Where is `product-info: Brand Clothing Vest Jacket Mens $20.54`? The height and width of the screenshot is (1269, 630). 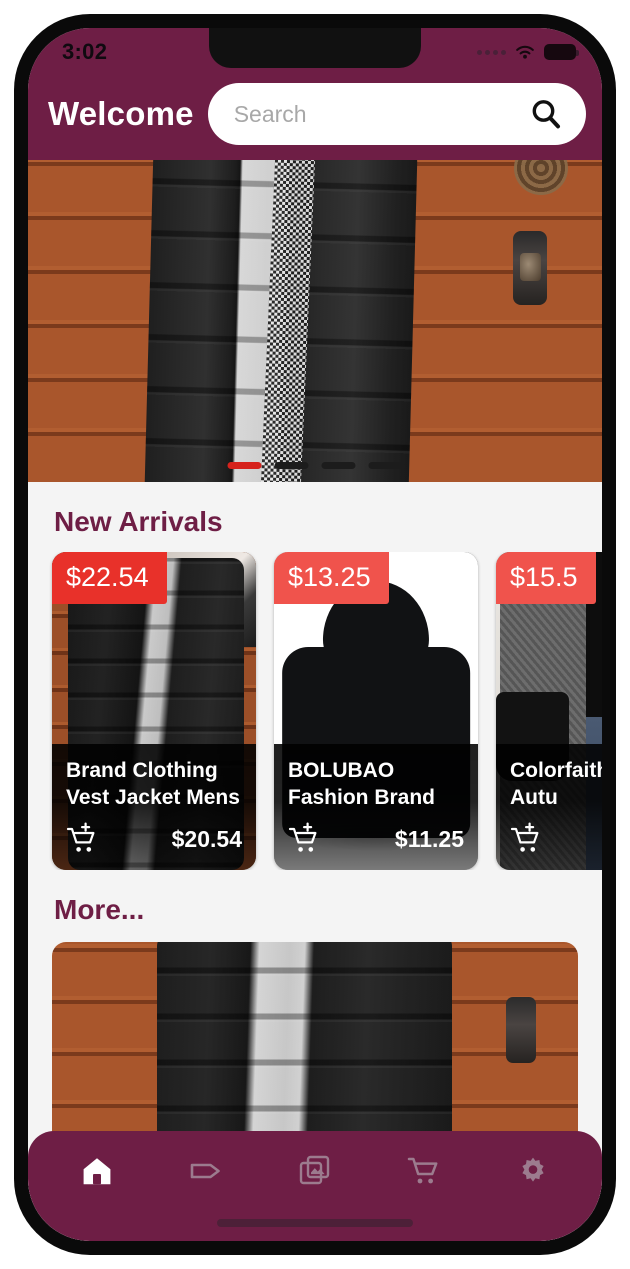
product-info: Brand Clothing Vest Jacket Mens $20.54 is located at coordinates (154, 807).